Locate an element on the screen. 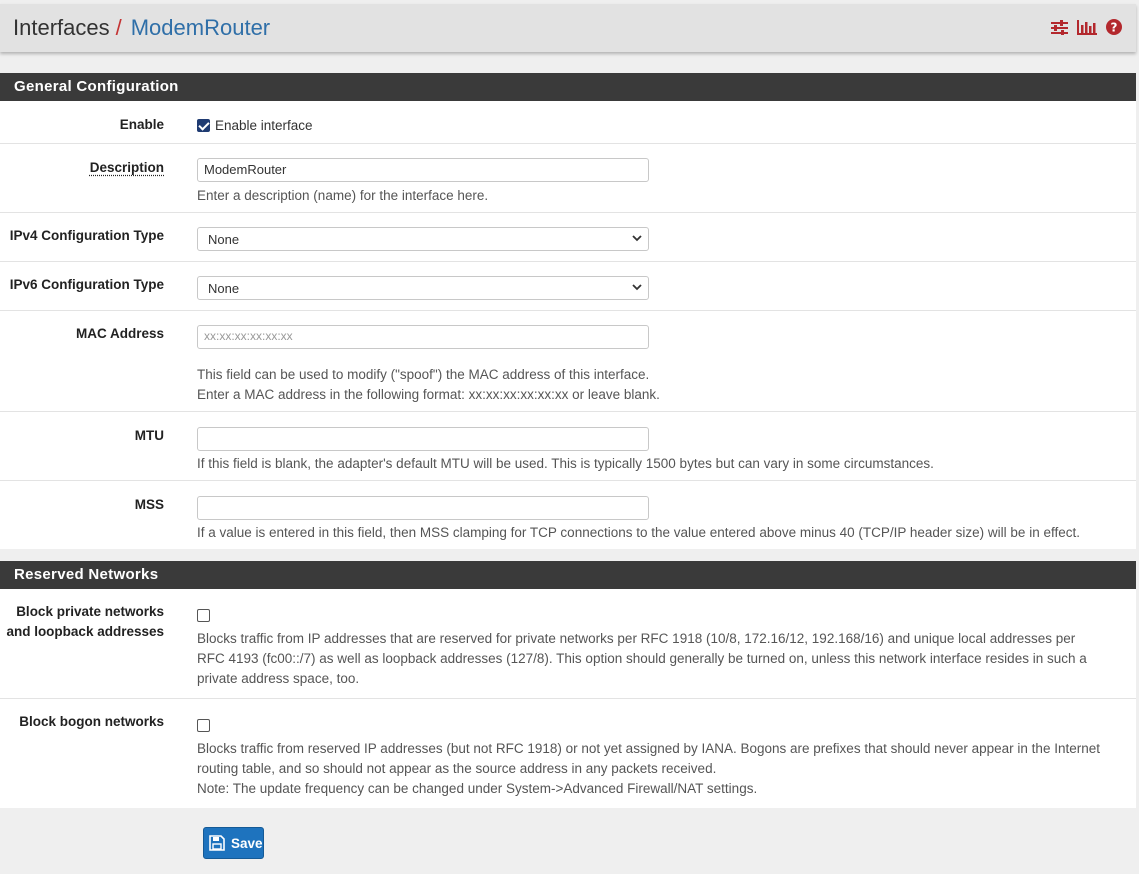  general-config-title: General Configuration is located at coordinates (568, 87).